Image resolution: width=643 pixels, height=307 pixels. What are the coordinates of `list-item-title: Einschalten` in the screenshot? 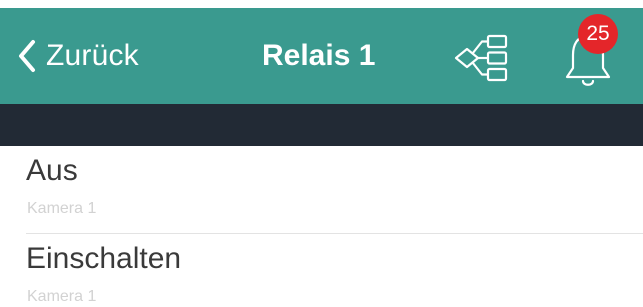 It's located at (104, 258).